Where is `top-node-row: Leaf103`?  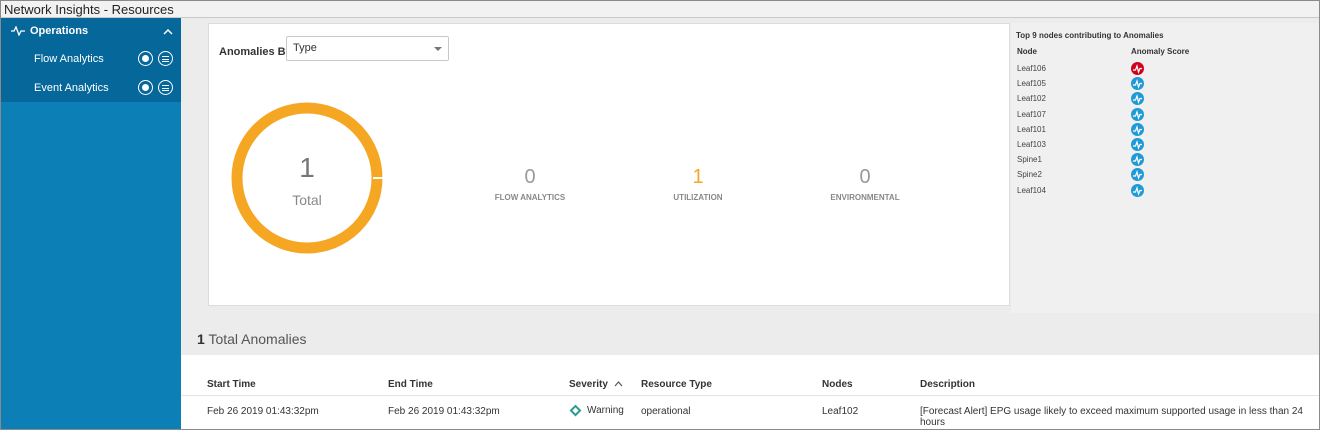 top-node-row: Leaf103 is located at coordinates (1165, 144).